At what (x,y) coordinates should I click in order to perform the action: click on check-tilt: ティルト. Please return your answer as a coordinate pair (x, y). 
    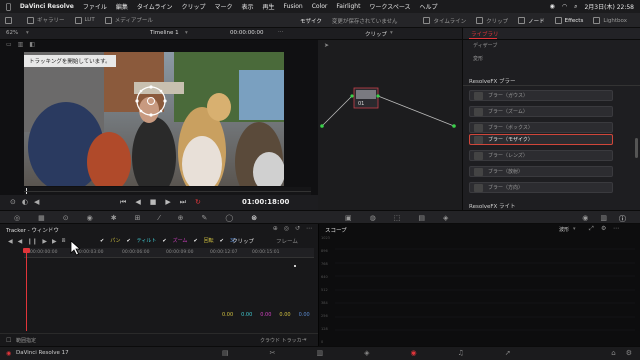
    Looking at the image, I should click on (147, 240).